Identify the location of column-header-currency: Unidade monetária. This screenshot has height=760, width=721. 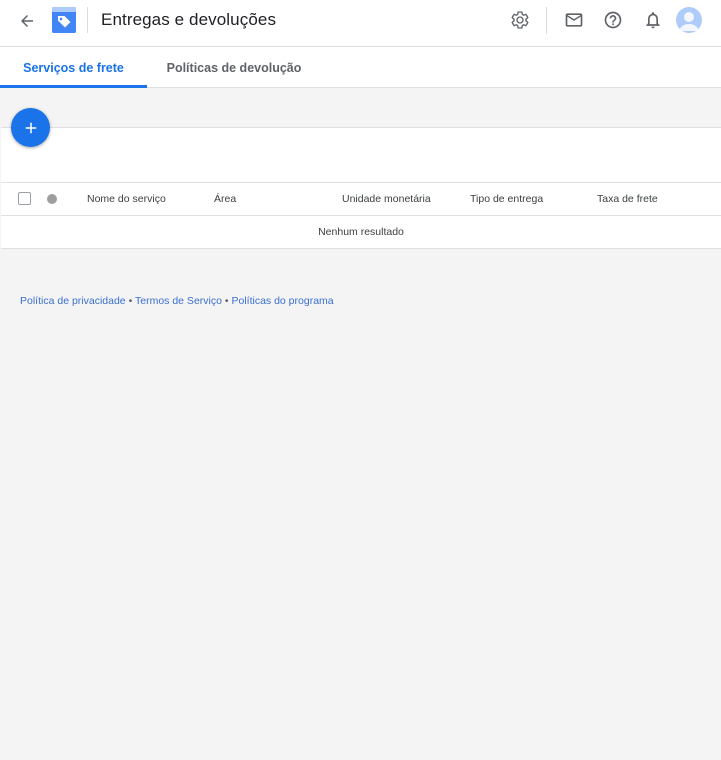
(386, 199).